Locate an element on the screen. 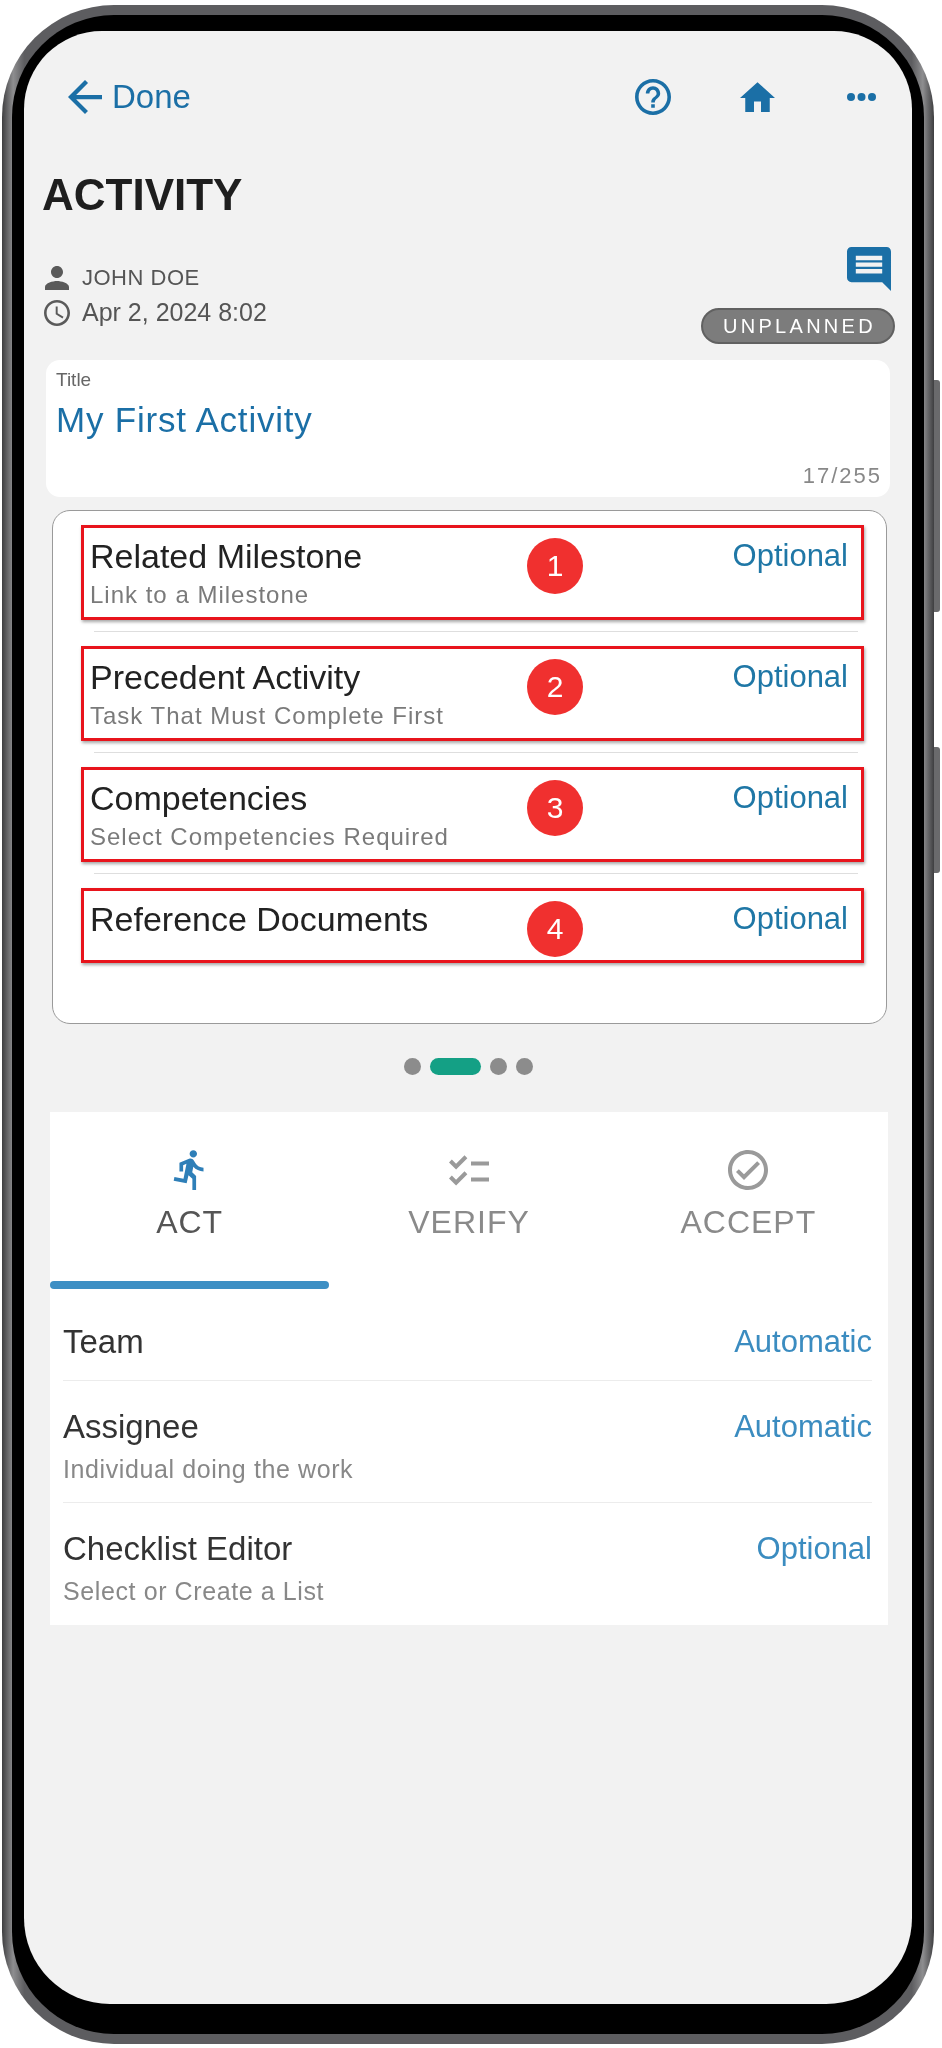 This screenshot has width=942, height=2048. row-title: Checklist Editor is located at coordinates (178, 1549).